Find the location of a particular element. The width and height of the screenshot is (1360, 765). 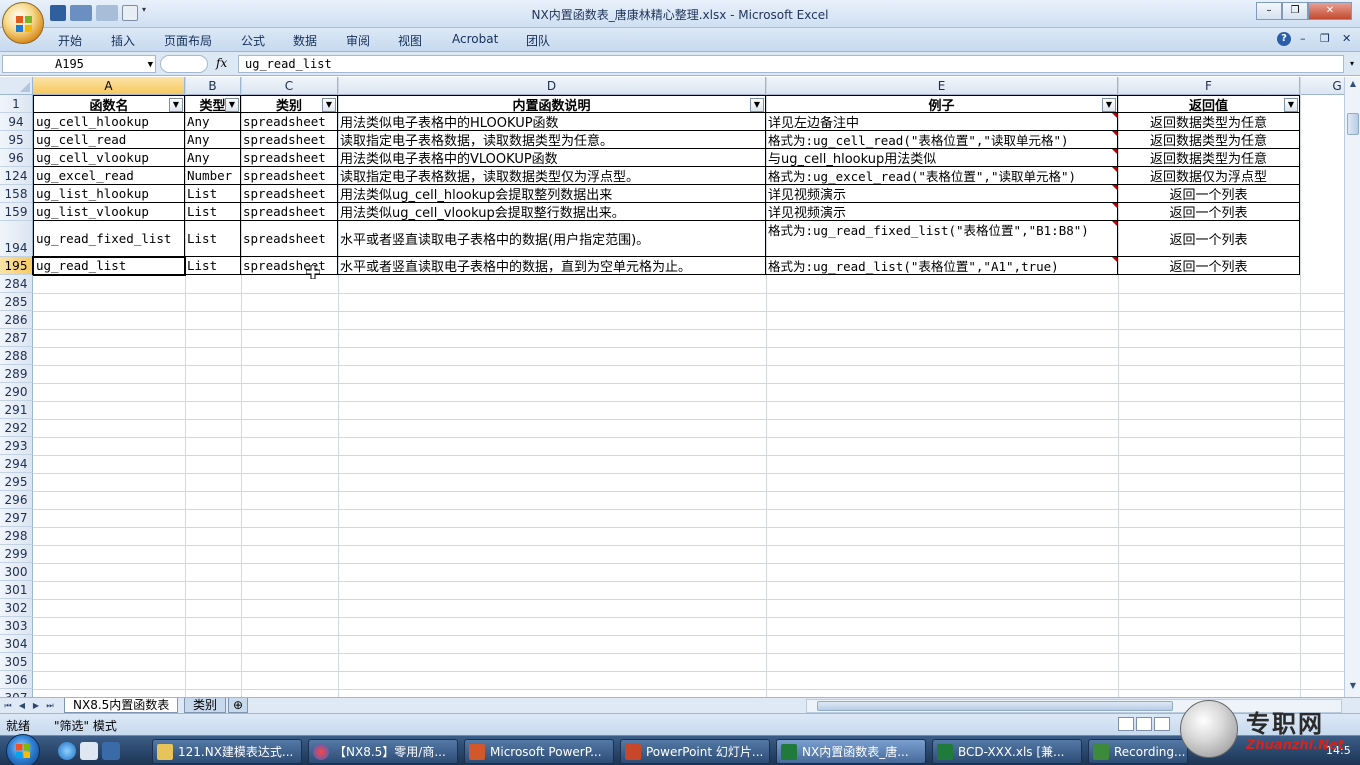

help-icon: ? is located at coordinates (1284, 39).